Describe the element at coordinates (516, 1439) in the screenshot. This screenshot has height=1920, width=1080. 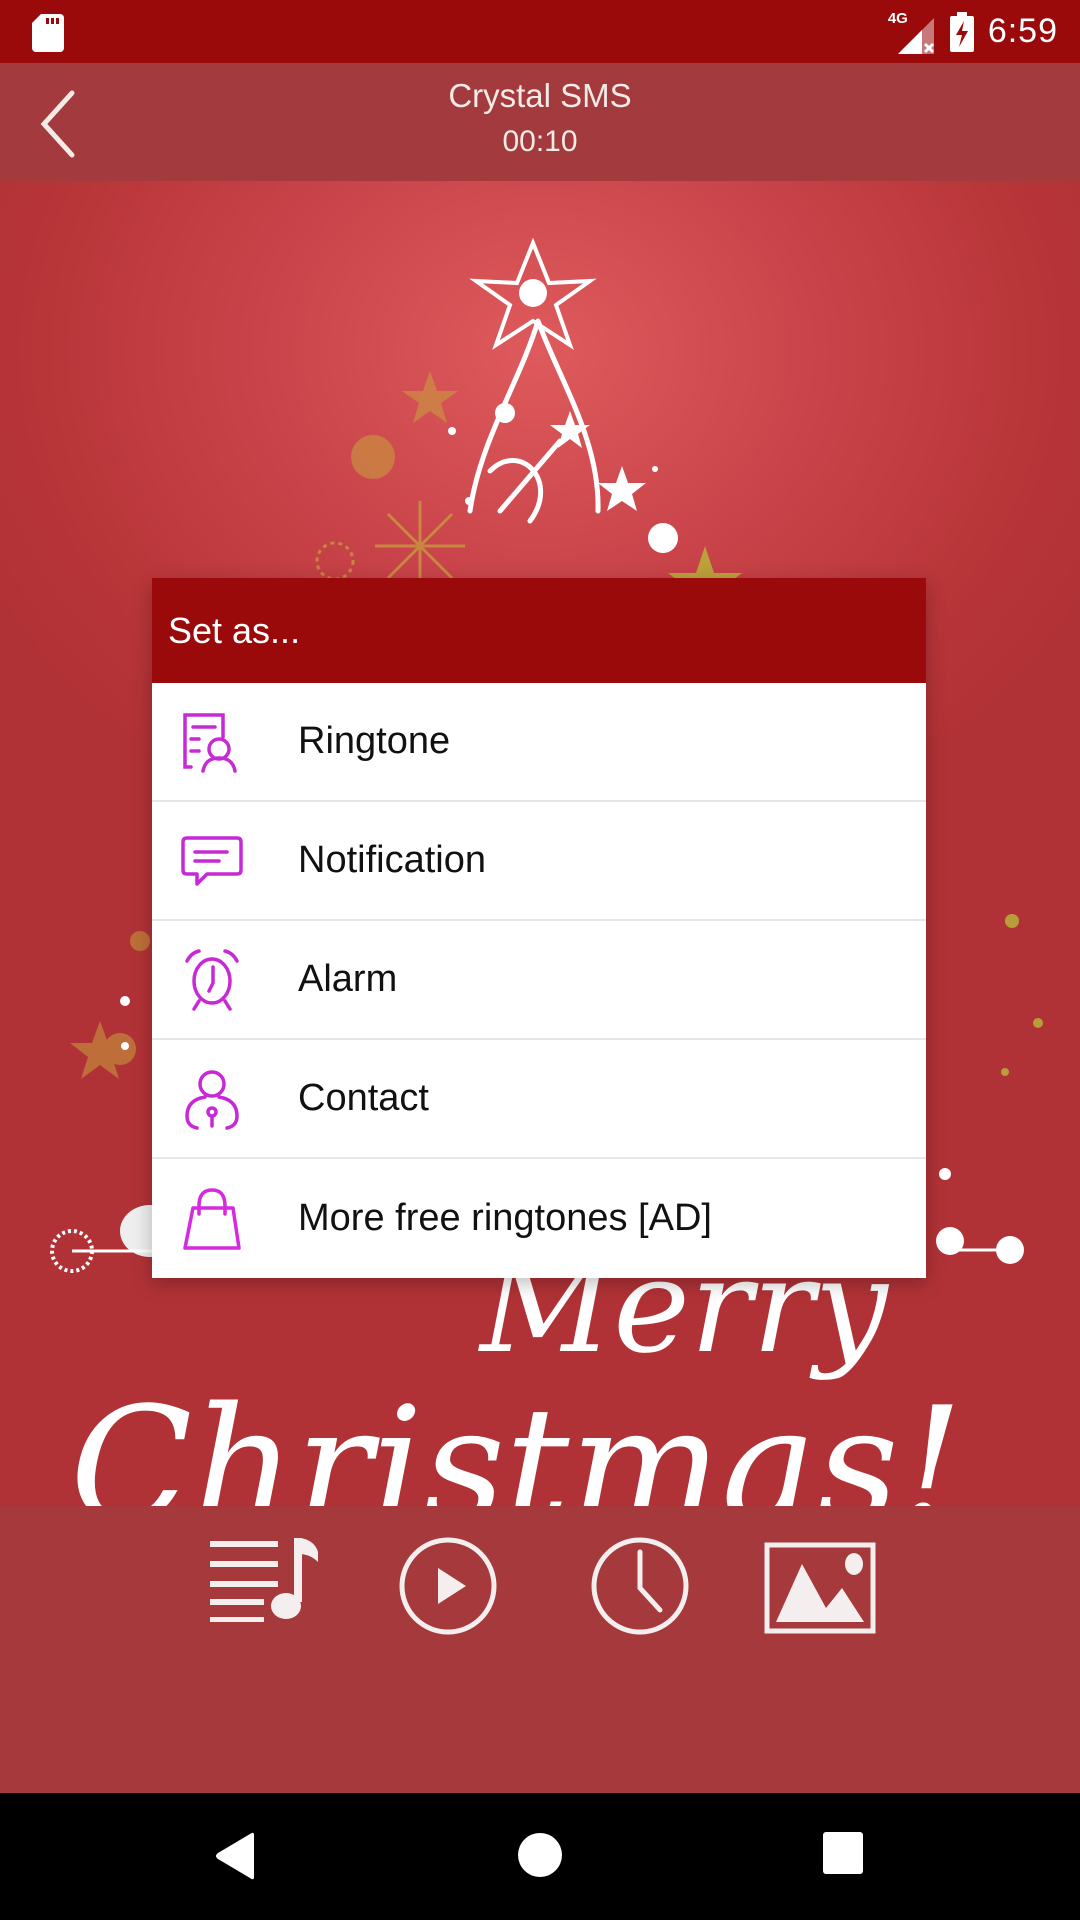
I see `christmas-text: Christmas!` at that location.